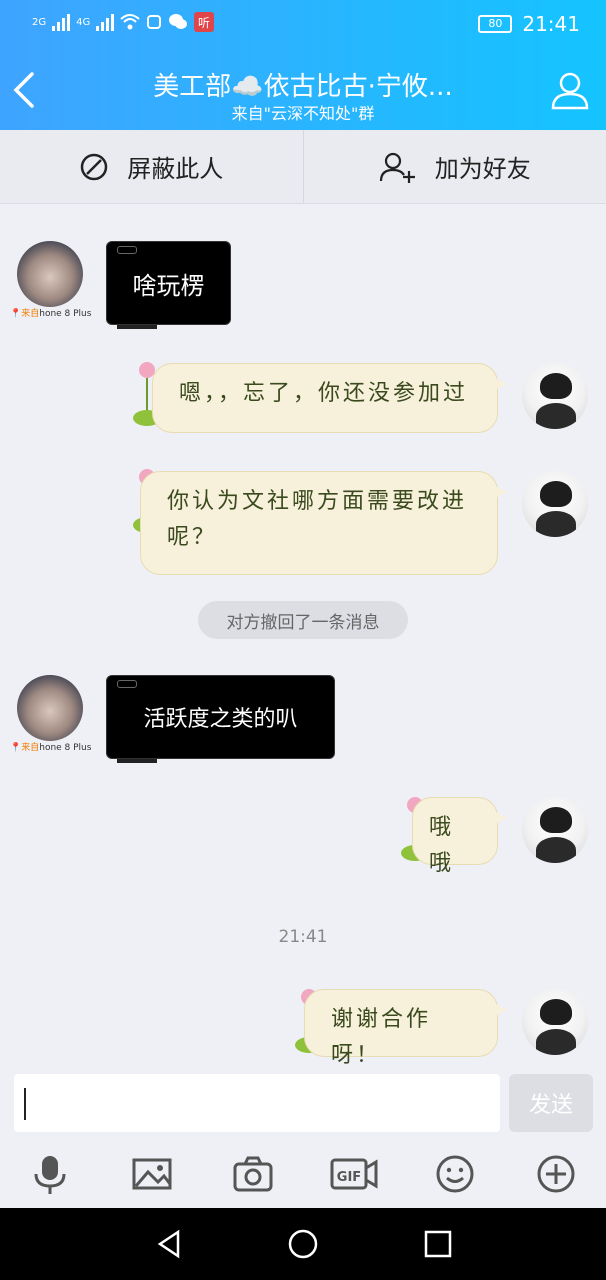  I want to click on signal-icon, so click(61, 22).